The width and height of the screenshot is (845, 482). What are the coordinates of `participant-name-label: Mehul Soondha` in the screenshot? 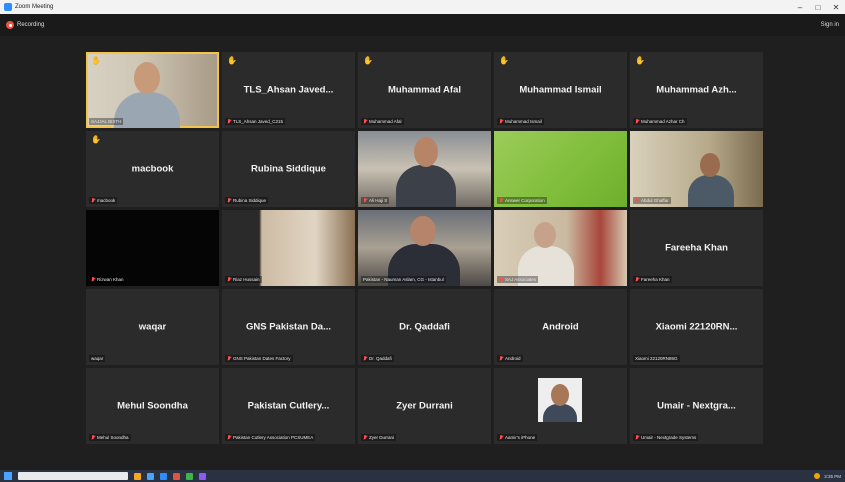 It's located at (110, 437).